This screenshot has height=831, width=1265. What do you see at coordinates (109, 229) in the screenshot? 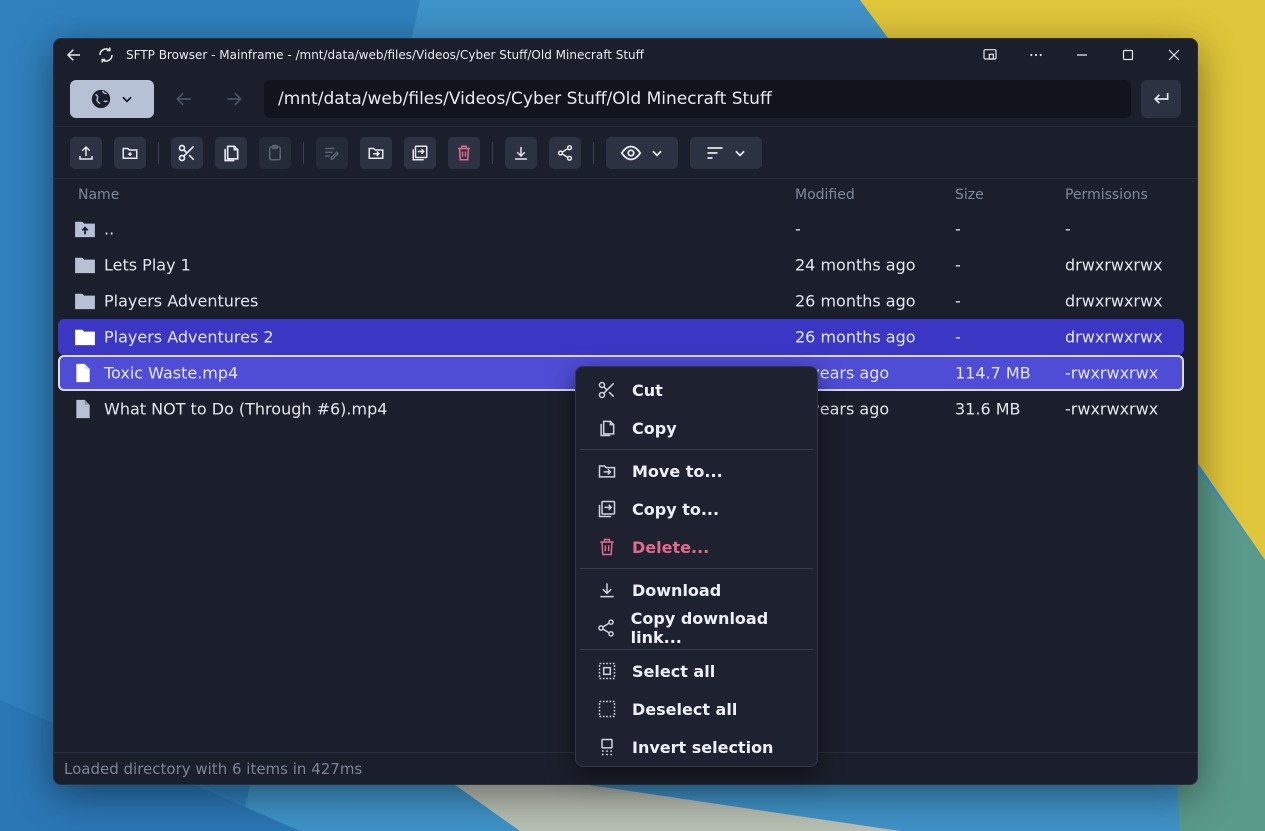
I see `file-name: ..` at bounding box center [109, 229].